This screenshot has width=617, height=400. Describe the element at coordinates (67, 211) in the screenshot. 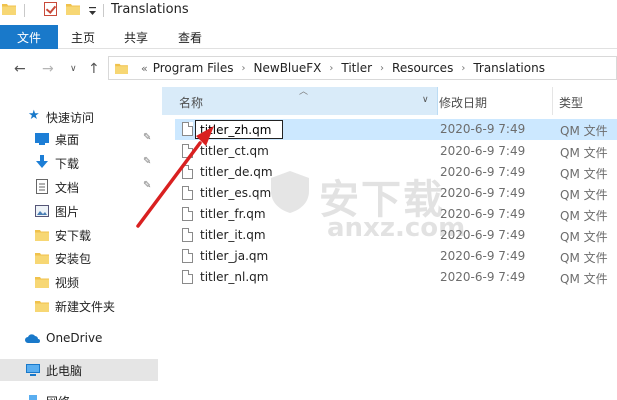

I see `sidebar-item-label: 图片` at that location.